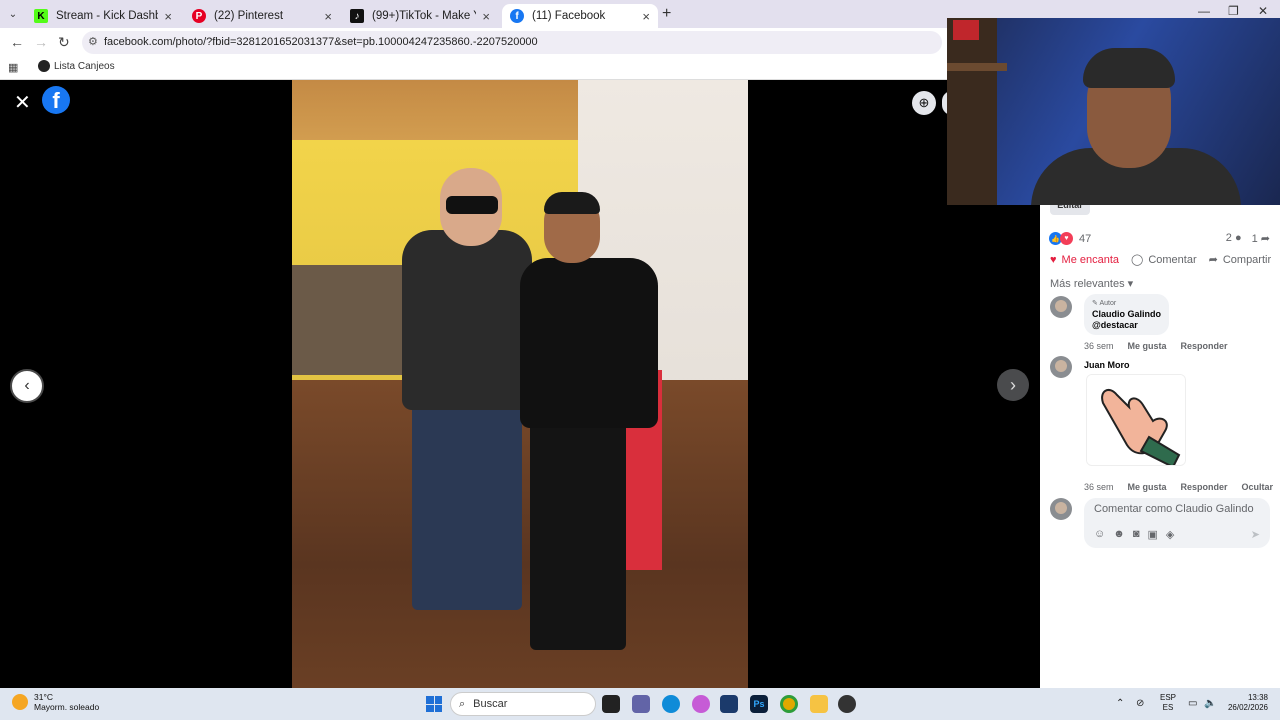 This screenshot has height=720, width=1280. What do you see at coordinates (13, 67) in the screenshot?
I see `apps-grid-icon: ▦` at bounding box center [13, 67].